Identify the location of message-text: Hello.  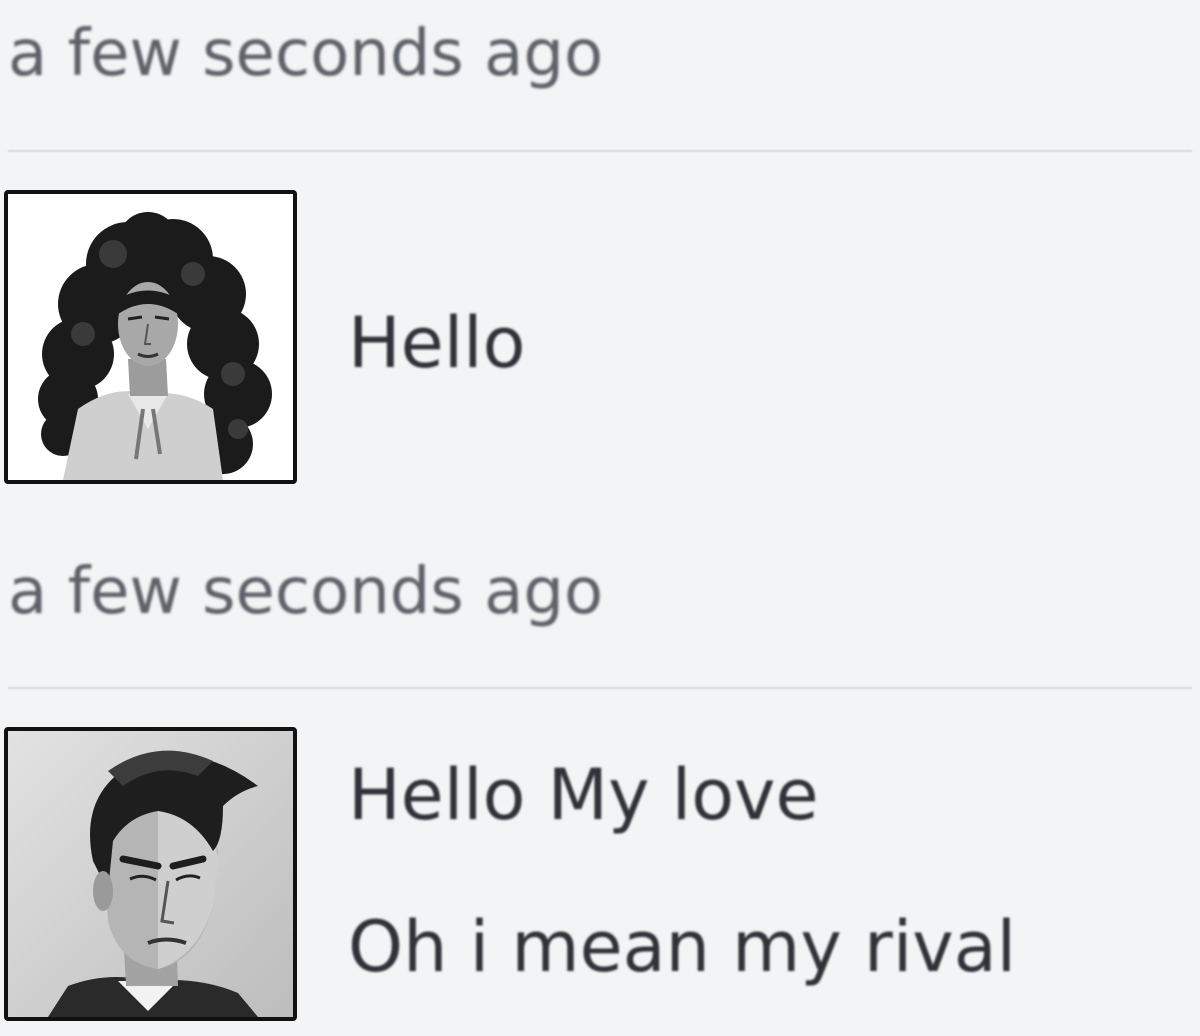
(437, 343).